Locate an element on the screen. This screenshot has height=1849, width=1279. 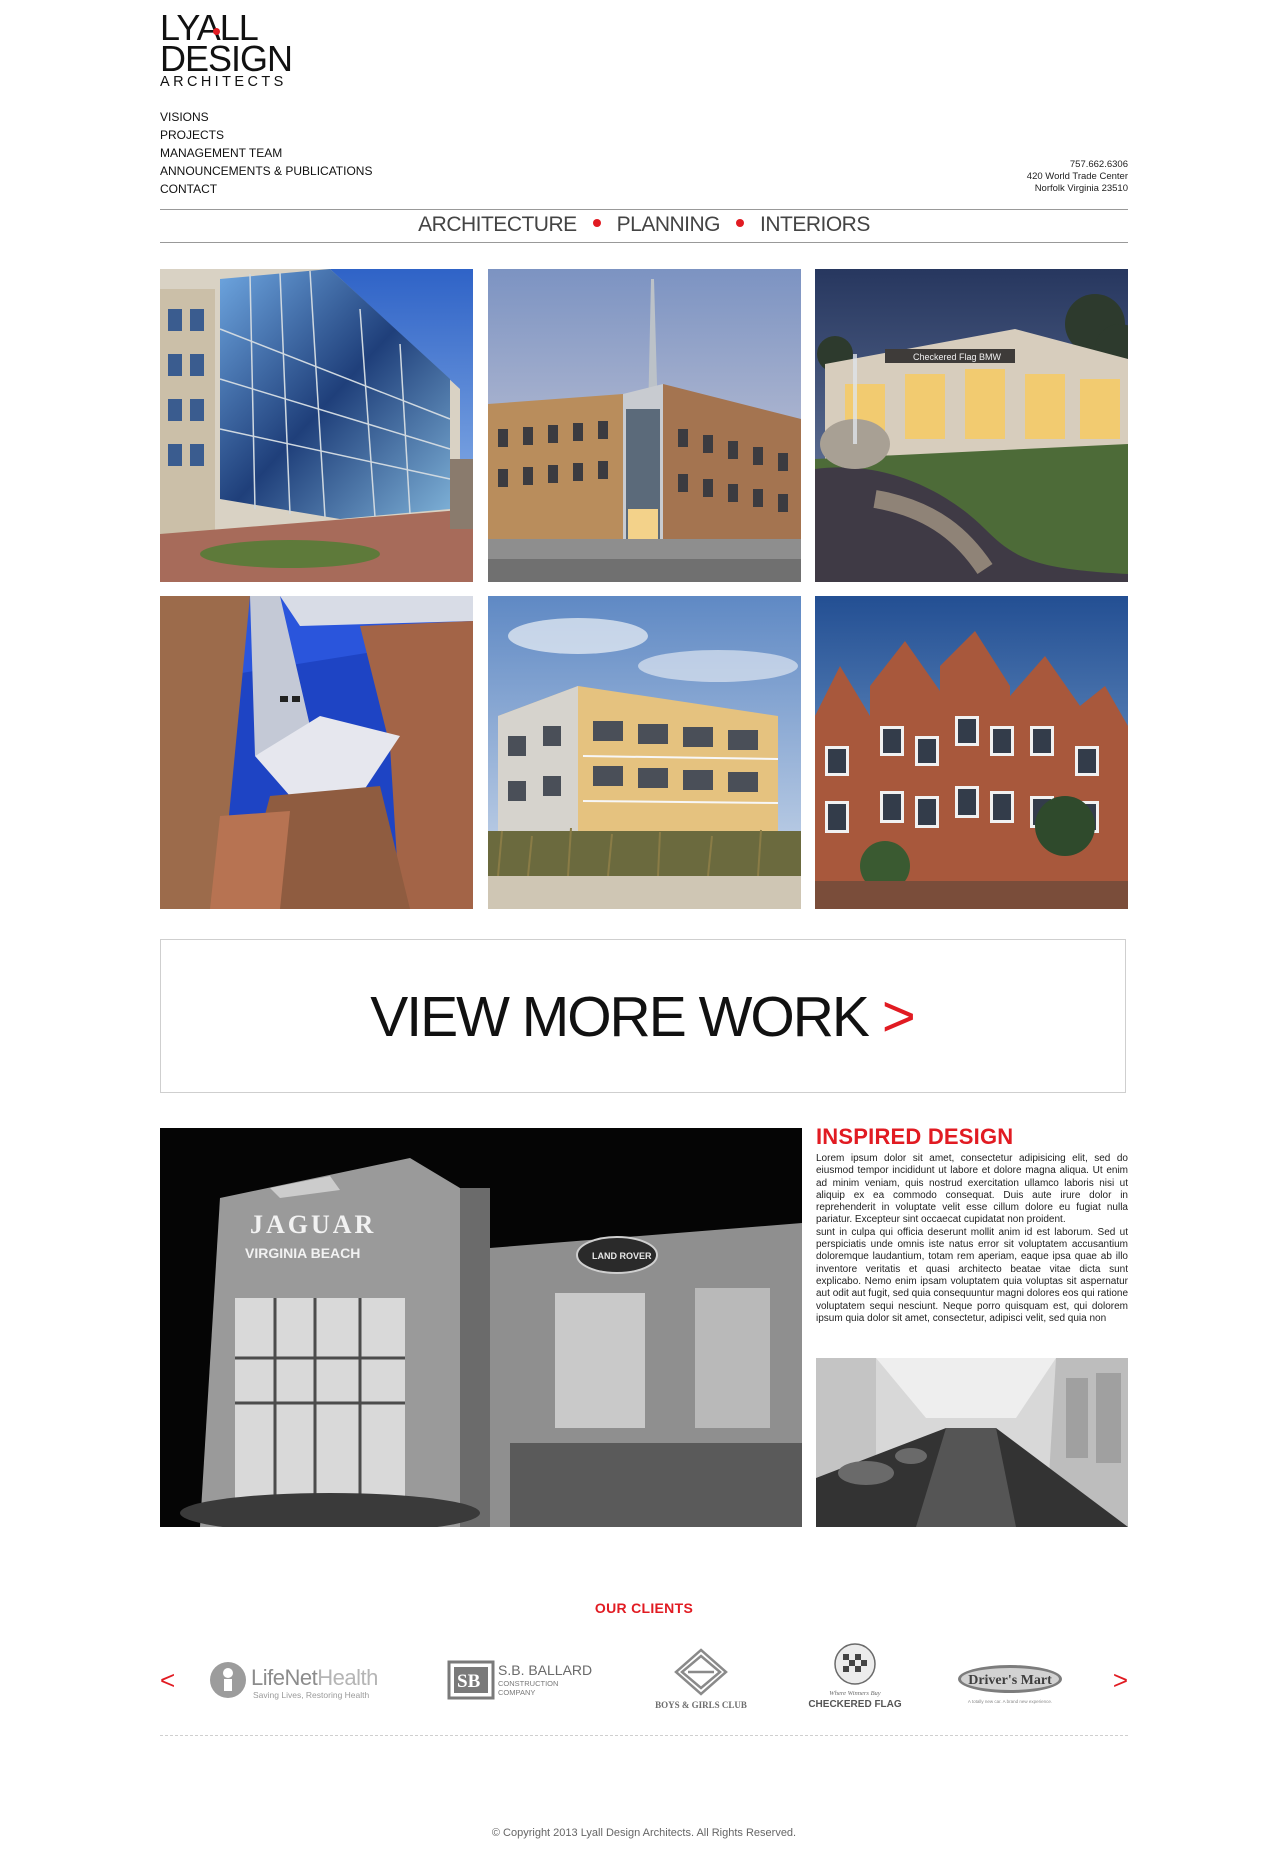
jaguar-sign-subtext: VIRGINIA BEACH is located at coordinates (302, 1253).